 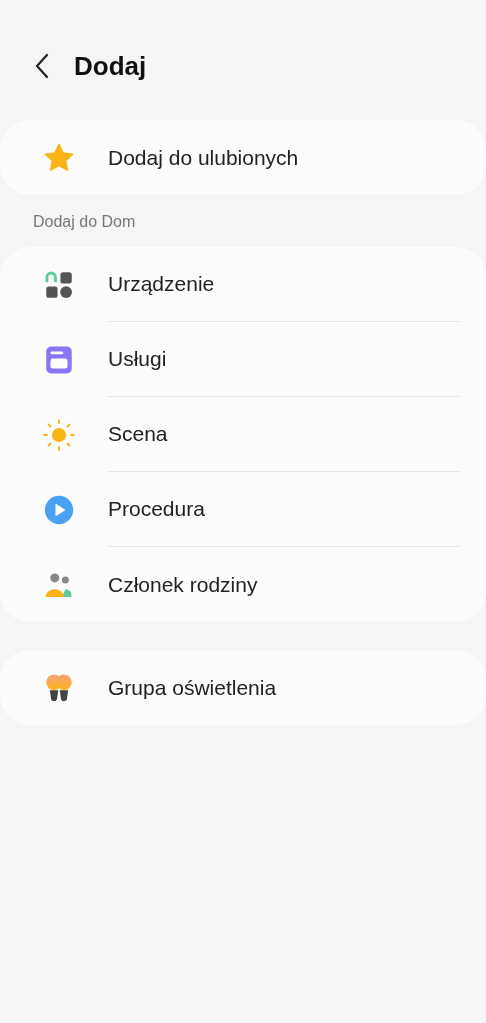 What do you see at coordinates (203, 157) in the screenshot?
I see `item-label: Dodaj do ulubionych` at bounding box center [203, 157].